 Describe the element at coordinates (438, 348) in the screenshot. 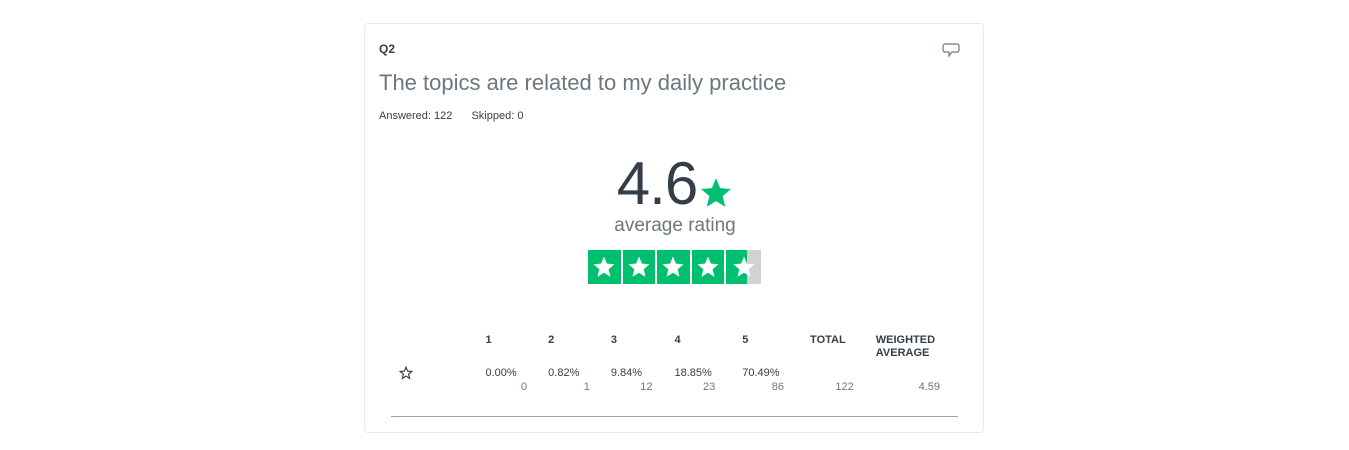

I see `table-header-empty` at that location.